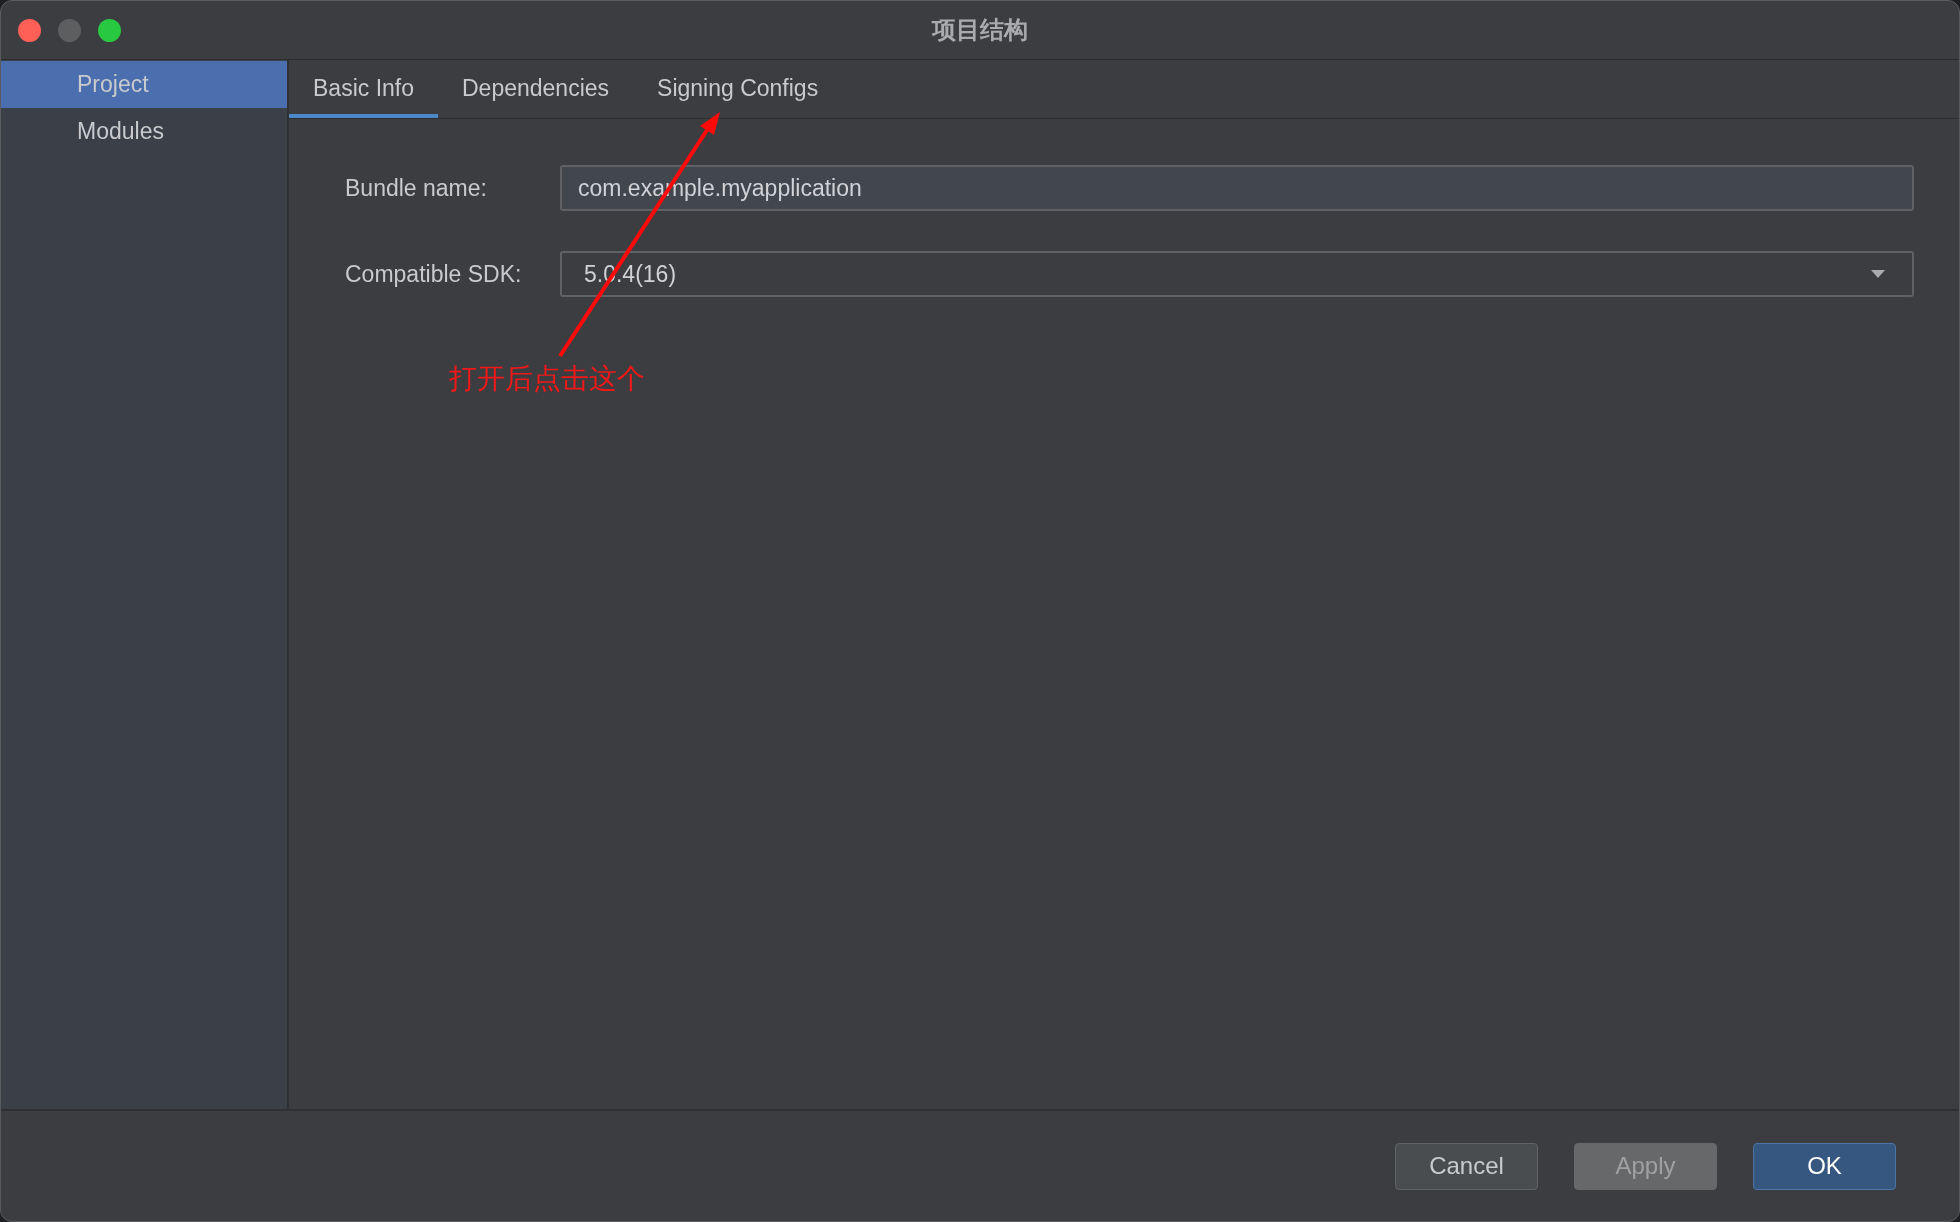 The width and height of the screenshot is (1960, 1222). I want to click on window-title: 项目结构, so click(980, 30).